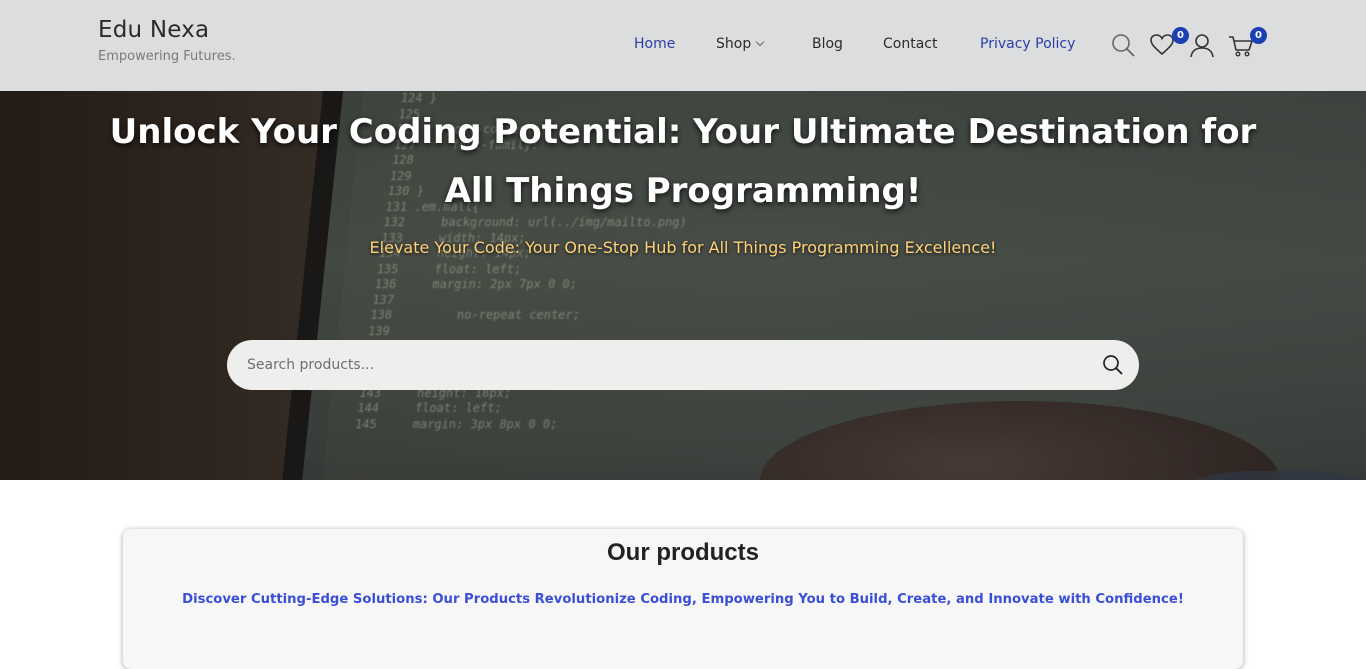 The width and height of the screenshot is (1366, 669). Describe the element at coordinates (654, 44) in the screenshot. I see `nav-home: Home` at that location.